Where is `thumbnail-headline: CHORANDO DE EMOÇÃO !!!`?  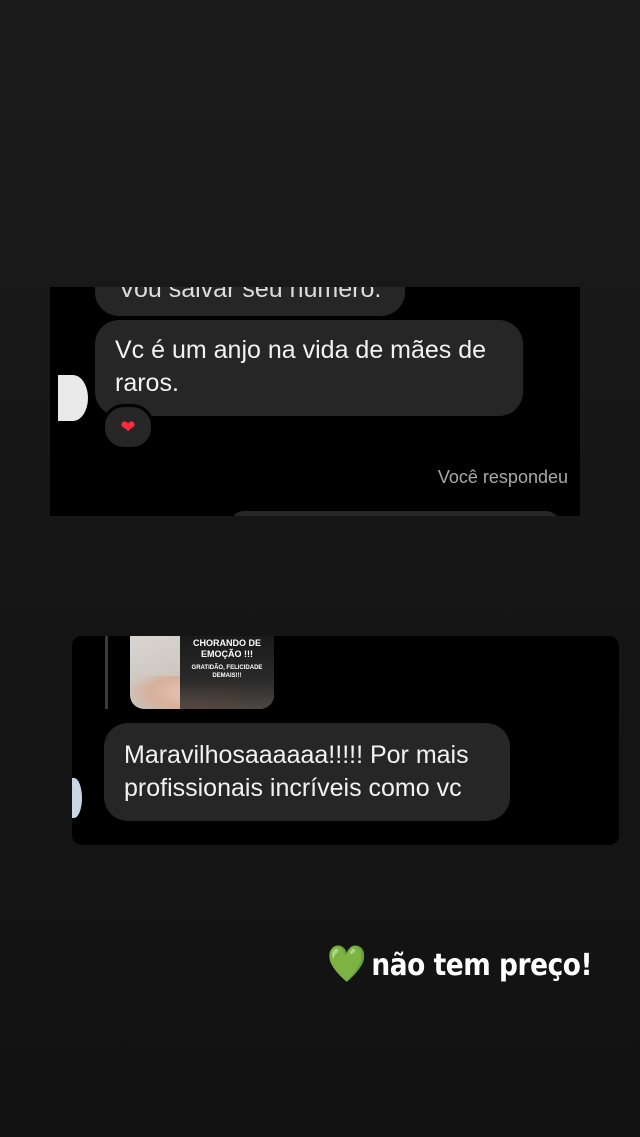 thumbnail-headline: CHORANDO DE EMOÇÃO !!! is located at coordinates (226, 648).